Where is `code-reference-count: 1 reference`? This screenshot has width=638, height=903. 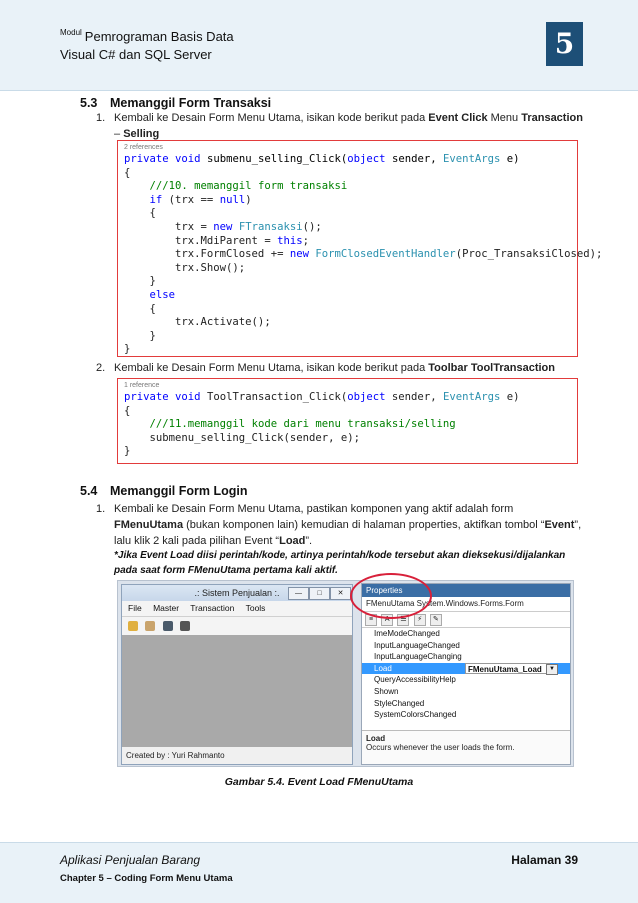
code-reference-count: 1 reference is located at coordinates (142, 385).